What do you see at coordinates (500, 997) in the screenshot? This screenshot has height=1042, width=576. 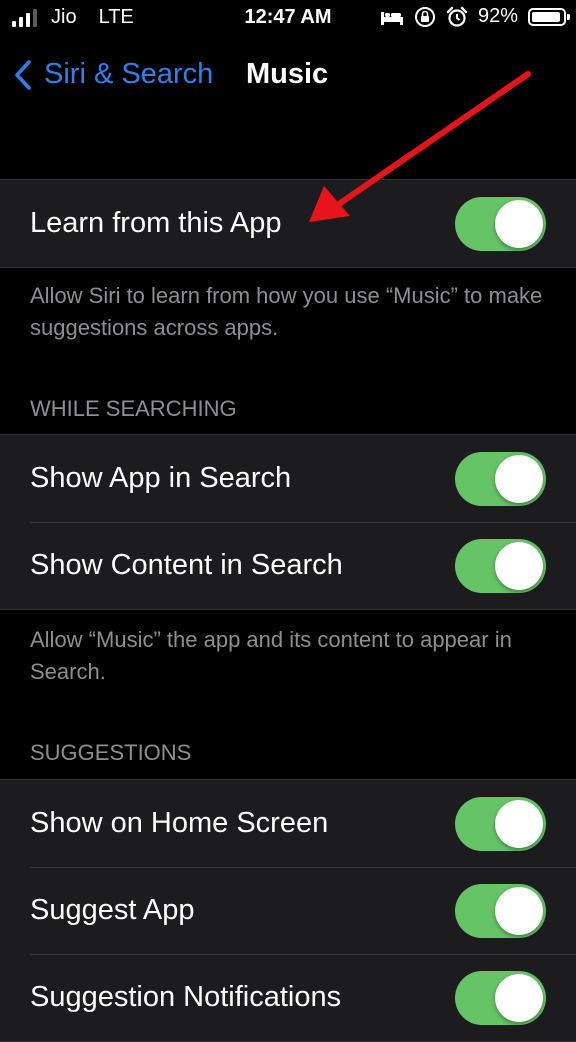 I see `suggestion-notifications-toggle` at bounding box center [500, 997].